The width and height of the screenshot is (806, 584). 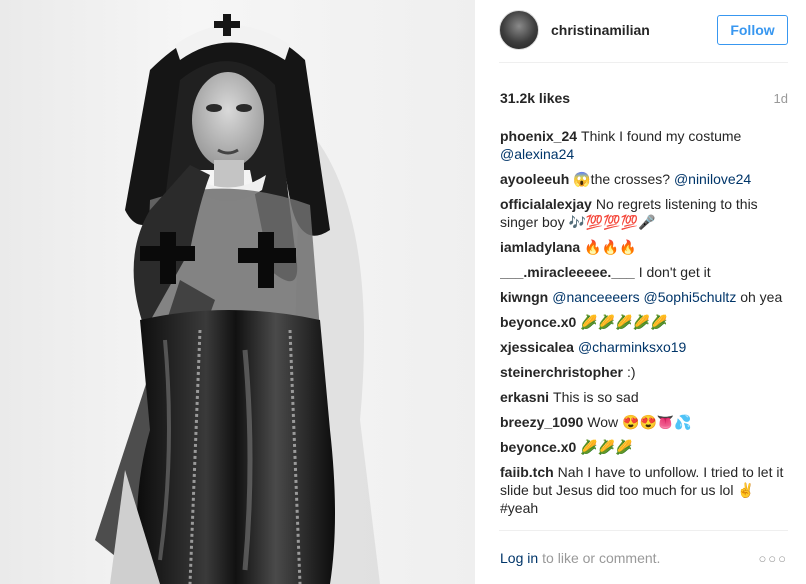 I want to click on comment-username: iamladylana, so click(x=540, y=247).